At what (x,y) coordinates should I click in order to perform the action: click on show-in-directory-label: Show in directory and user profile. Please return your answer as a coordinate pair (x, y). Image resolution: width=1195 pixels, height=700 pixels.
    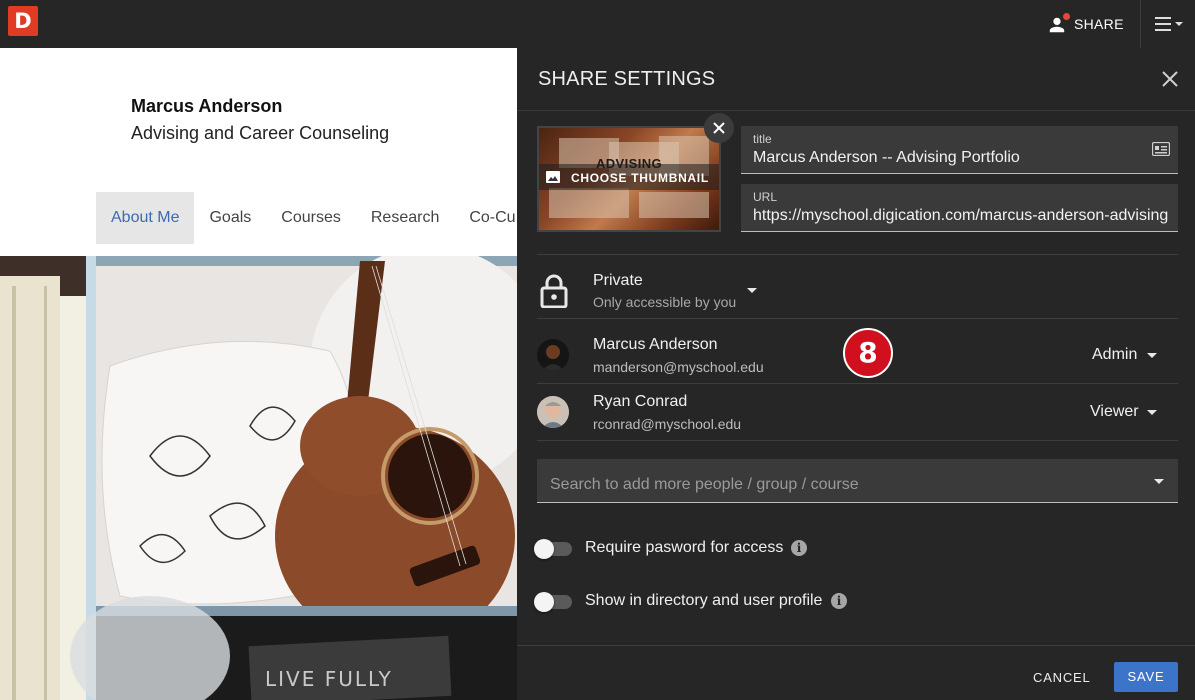
    Looking at the image, I should click on (704, 600).